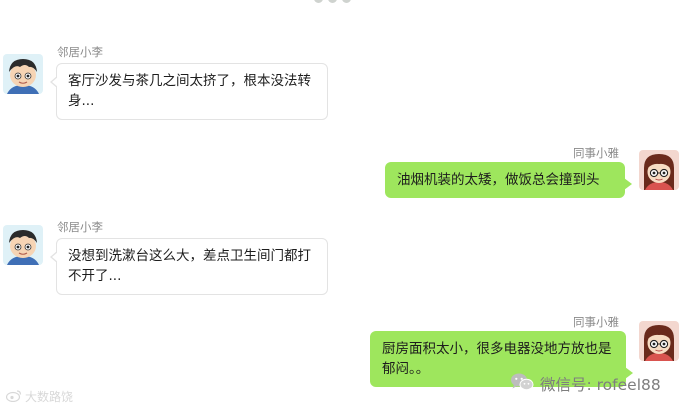  I want to click on wechat-watermark: 微信号: rofeel88, so click(585, 384).